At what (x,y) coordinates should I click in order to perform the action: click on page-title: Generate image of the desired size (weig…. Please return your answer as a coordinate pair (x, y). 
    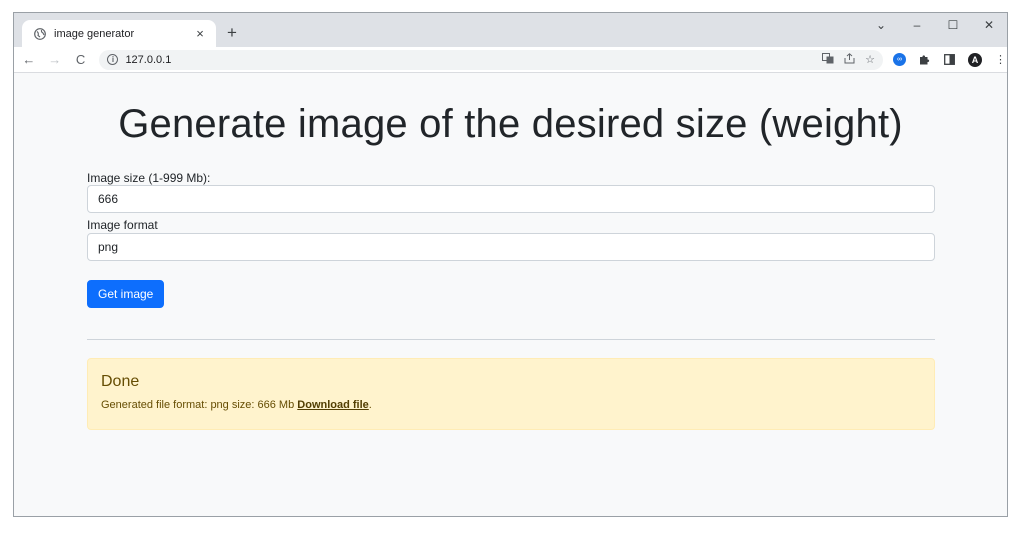
    Looking at the image, I should click on (510, 124).